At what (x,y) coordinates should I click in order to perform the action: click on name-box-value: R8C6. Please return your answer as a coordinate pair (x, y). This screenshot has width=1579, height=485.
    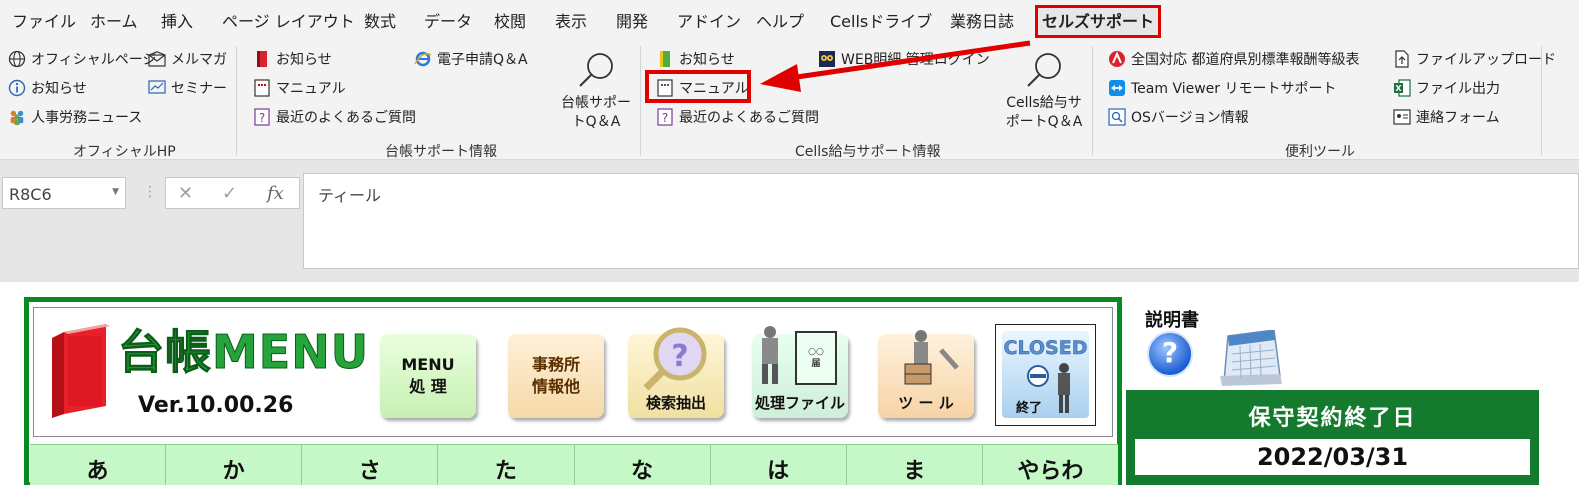
    Looking at the image, I should click on (30, 194).